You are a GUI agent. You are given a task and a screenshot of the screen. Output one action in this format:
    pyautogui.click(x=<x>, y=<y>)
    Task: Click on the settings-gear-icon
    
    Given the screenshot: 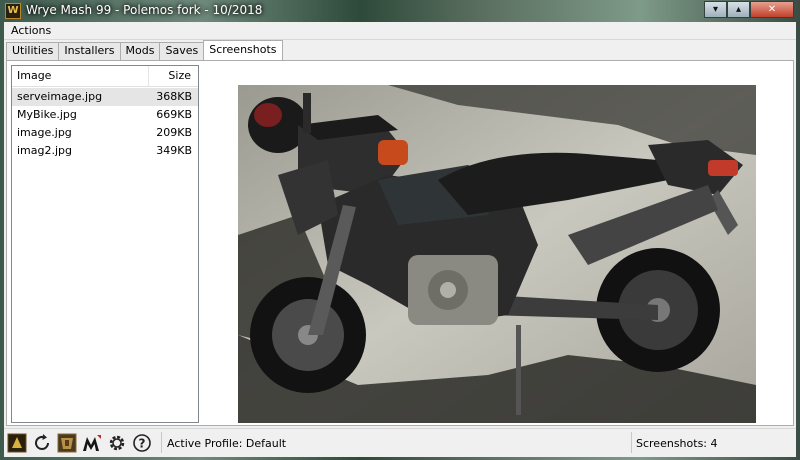 What is the action you would take?
    pyautogui.click(x=117, y=443)
    